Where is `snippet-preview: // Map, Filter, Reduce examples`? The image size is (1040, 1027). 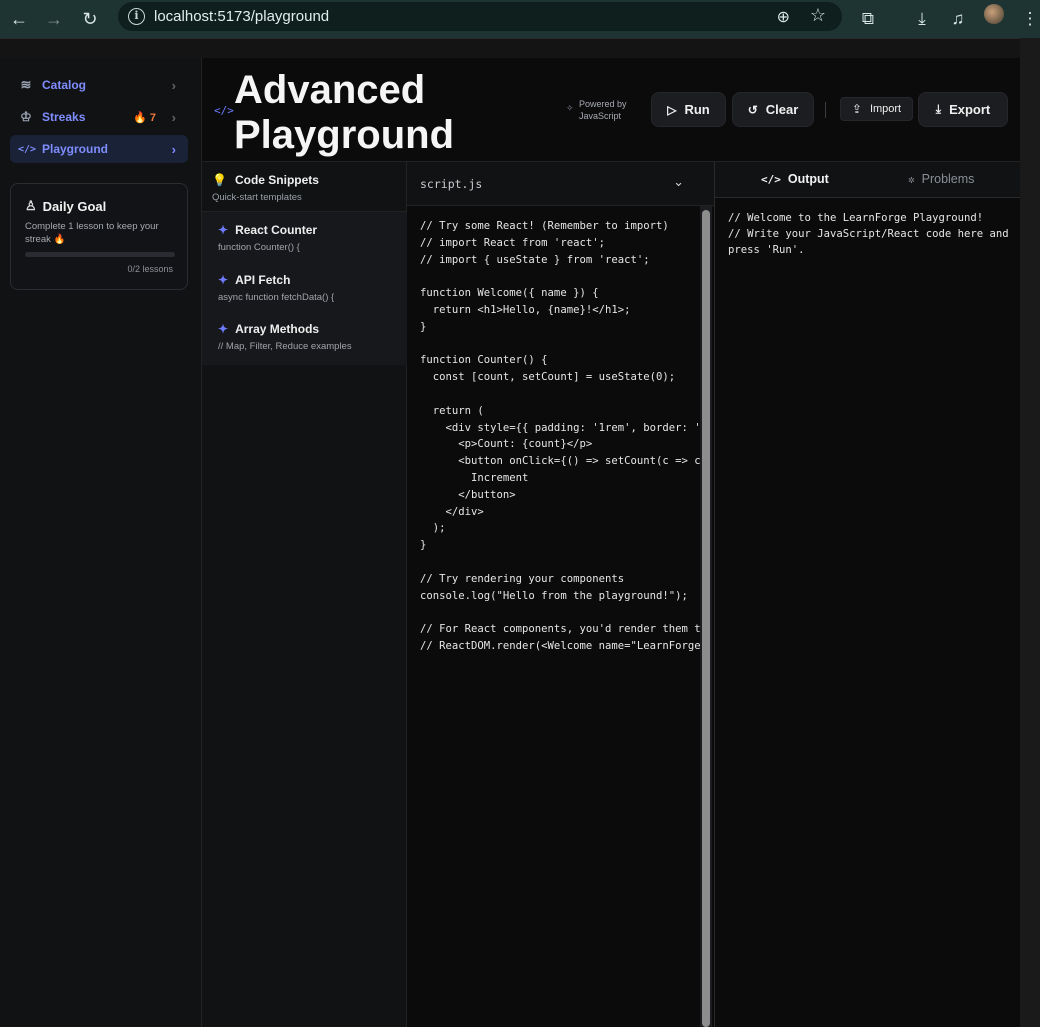 snippet-preview: // Map, Filter, Reduce examples is located at coordinates (285, 346).